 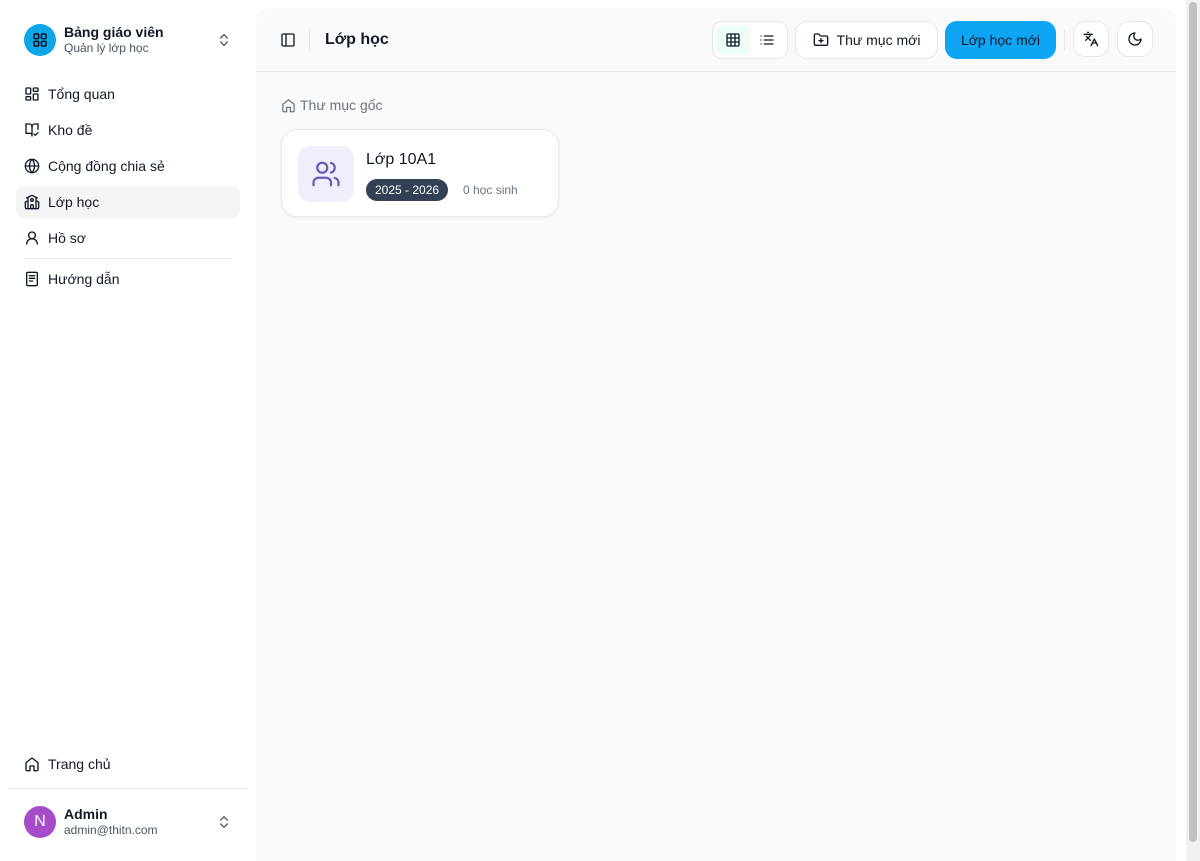 What do you see at coordinates (32, 94) in the screenshot?
I see `layout-dashboard-icon` at bounding box center [32, 94].